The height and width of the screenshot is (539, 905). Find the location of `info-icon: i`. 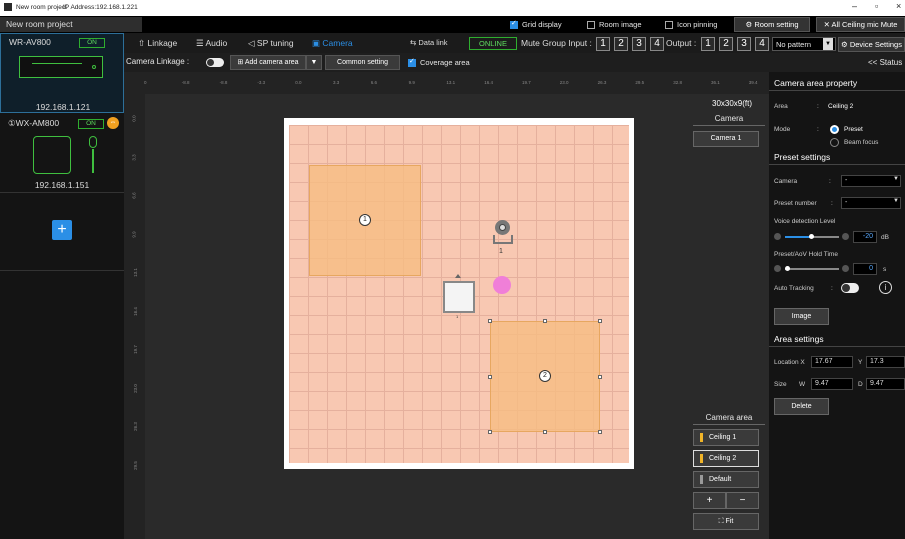

info-icon: i is located at coordinates (885, 287).